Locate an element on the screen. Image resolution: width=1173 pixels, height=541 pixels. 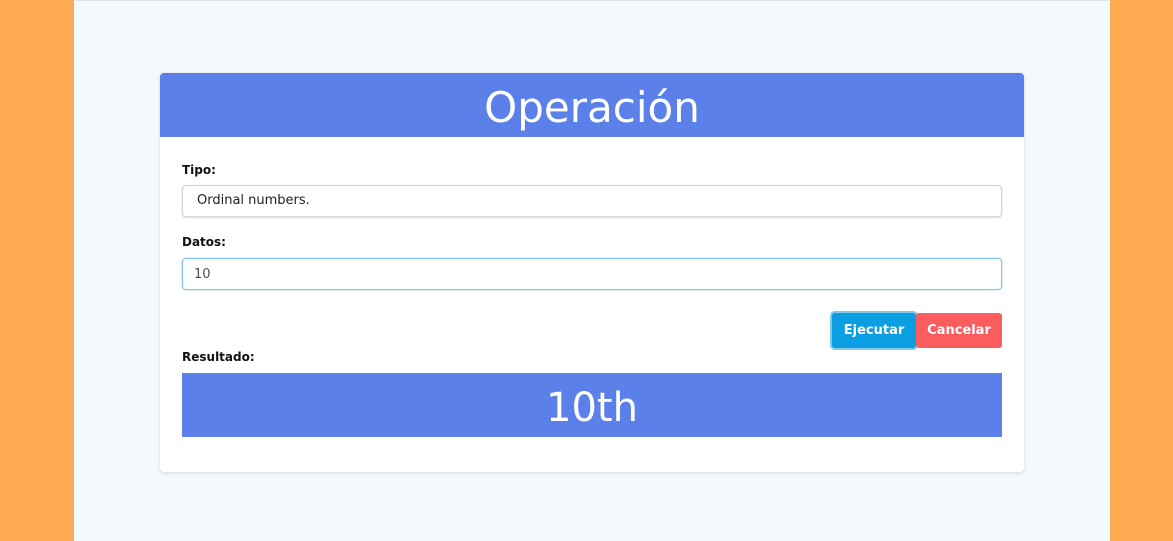
cancel-button: Cancelar is located at coordinates (959, 330).